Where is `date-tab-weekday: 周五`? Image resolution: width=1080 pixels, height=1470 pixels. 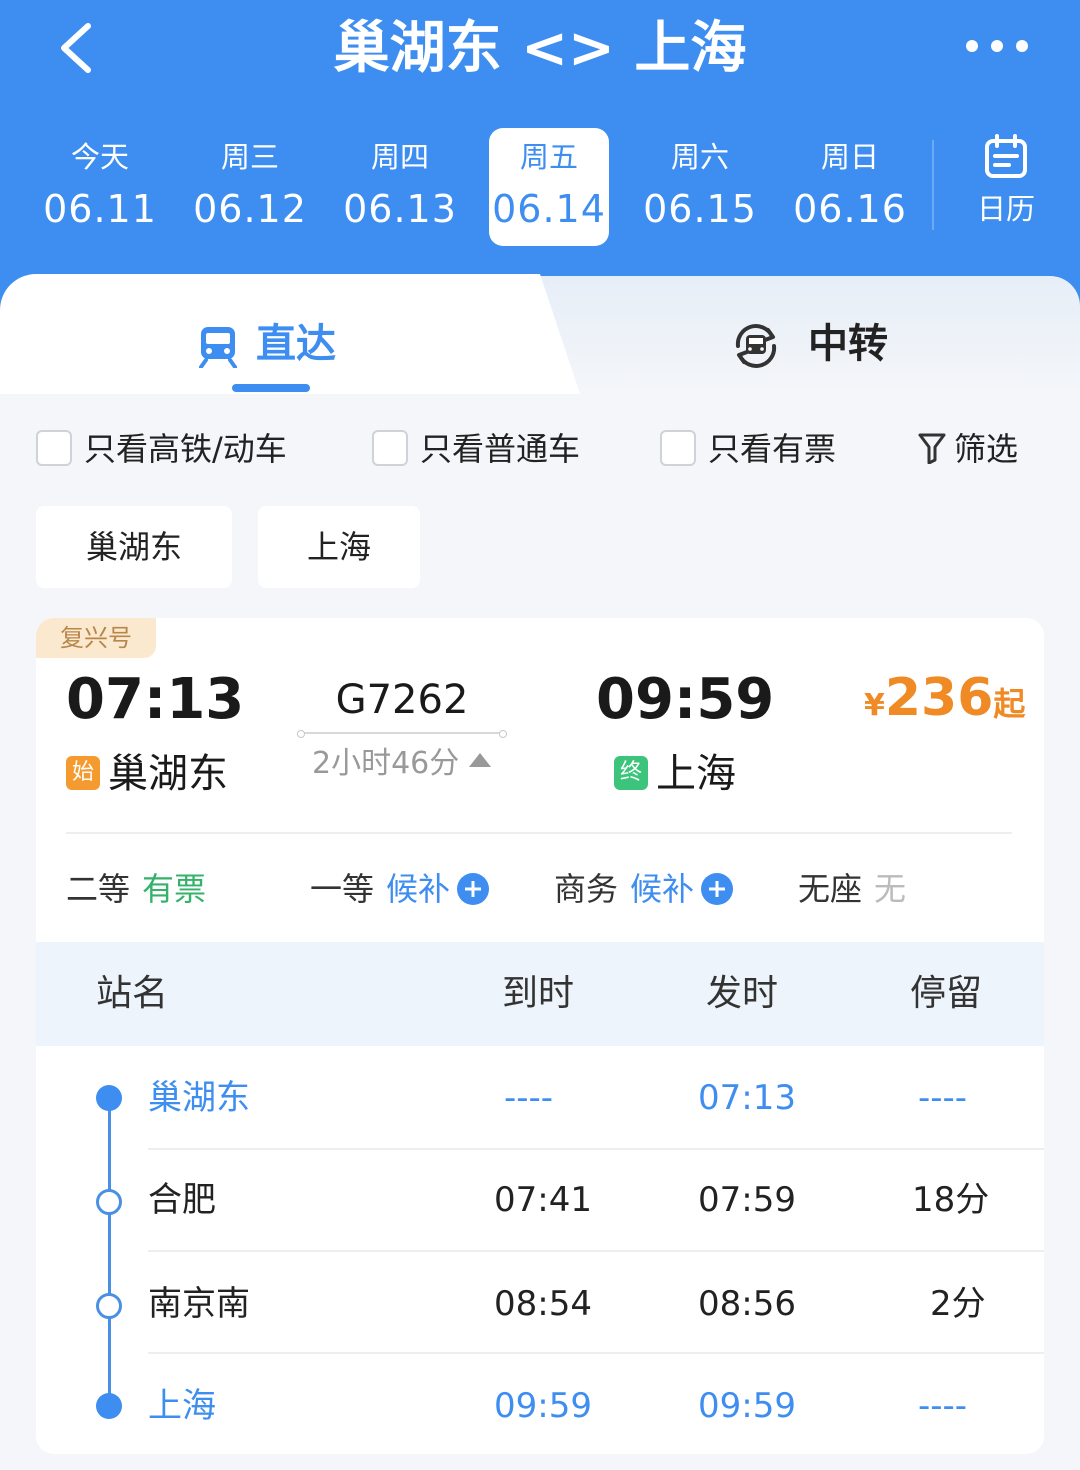 date-tab-weekday: 周五 is located at coordinates (548, 157).